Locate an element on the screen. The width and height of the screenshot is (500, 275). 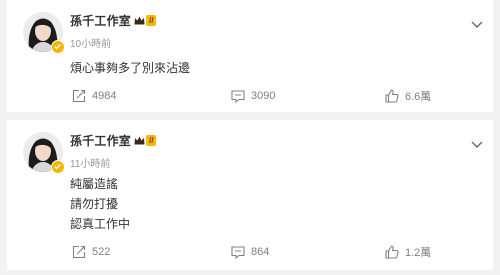
comment-button: 864 is located at coordinates (250, 252).